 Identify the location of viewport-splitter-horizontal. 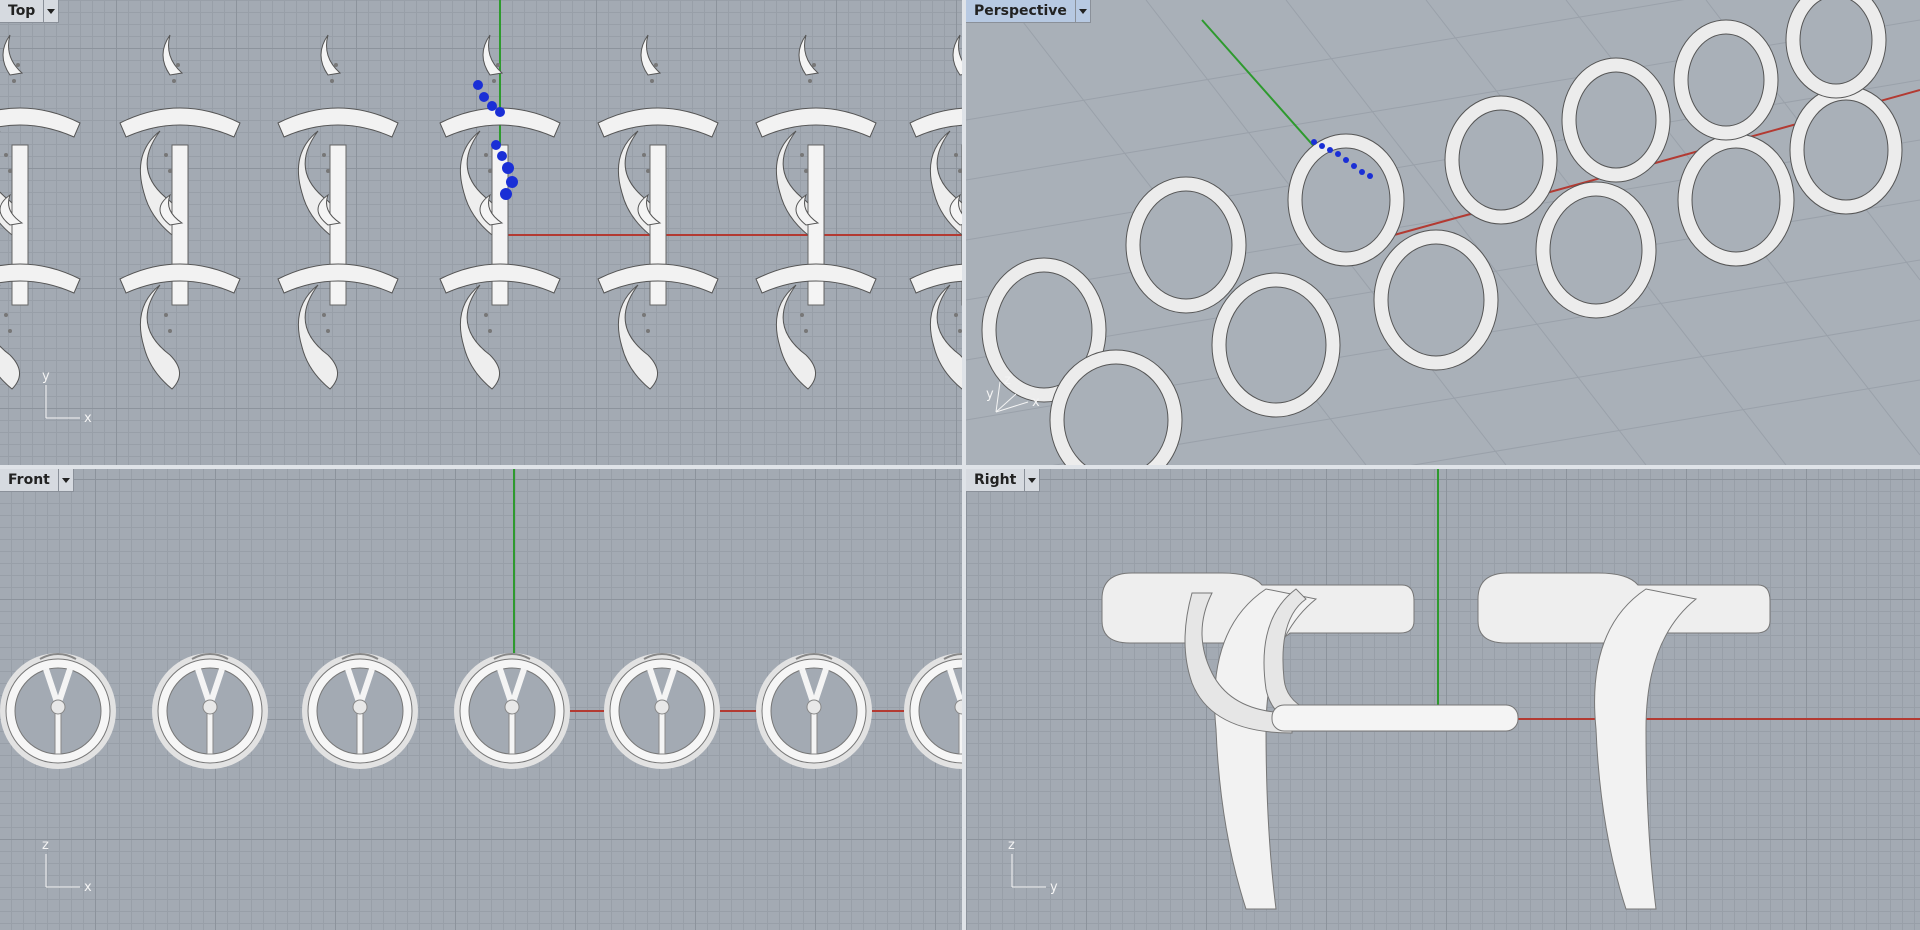
(960, 467).